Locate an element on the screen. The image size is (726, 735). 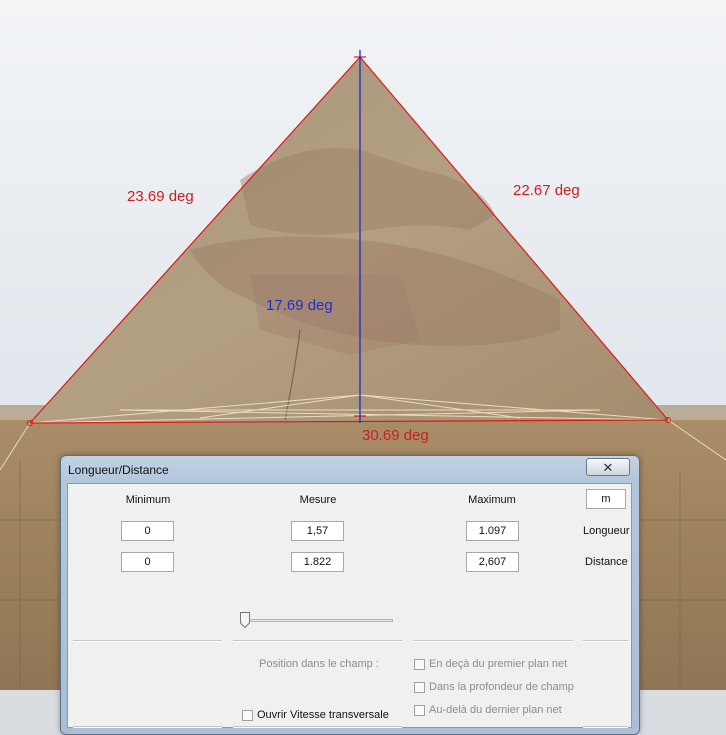
close-button: ✕ is located at coordinates (608, 467).